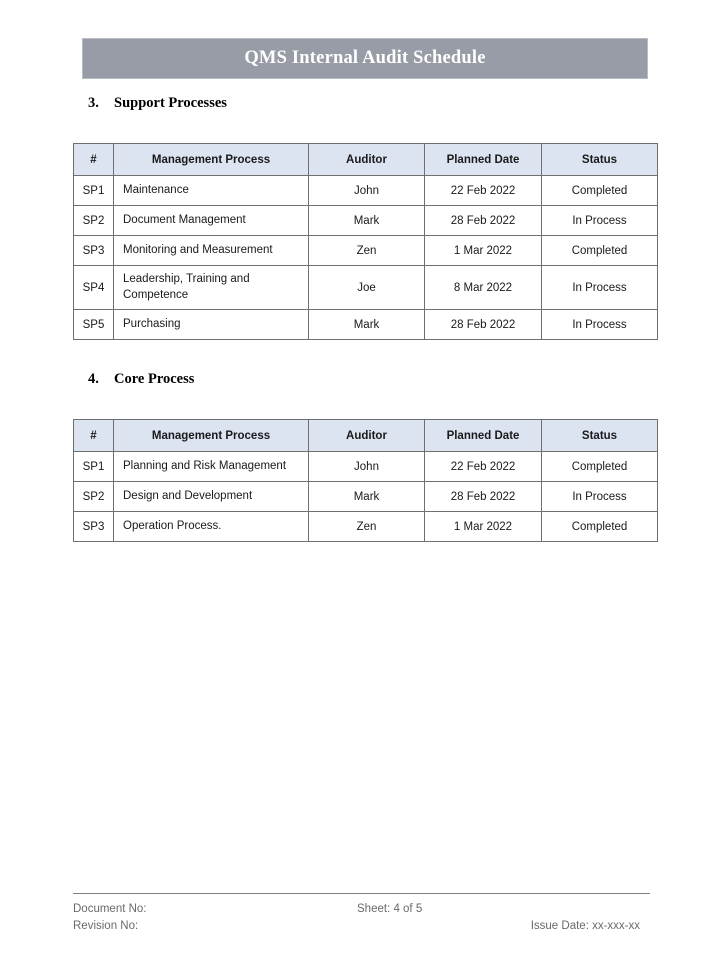 Image resolution: width=720 pixels, height=969 pixels. What do you see at coordinates (211, 526) in the screenshot?
I see `cell-process: Operation Process.` at bounding box center [211, 526].